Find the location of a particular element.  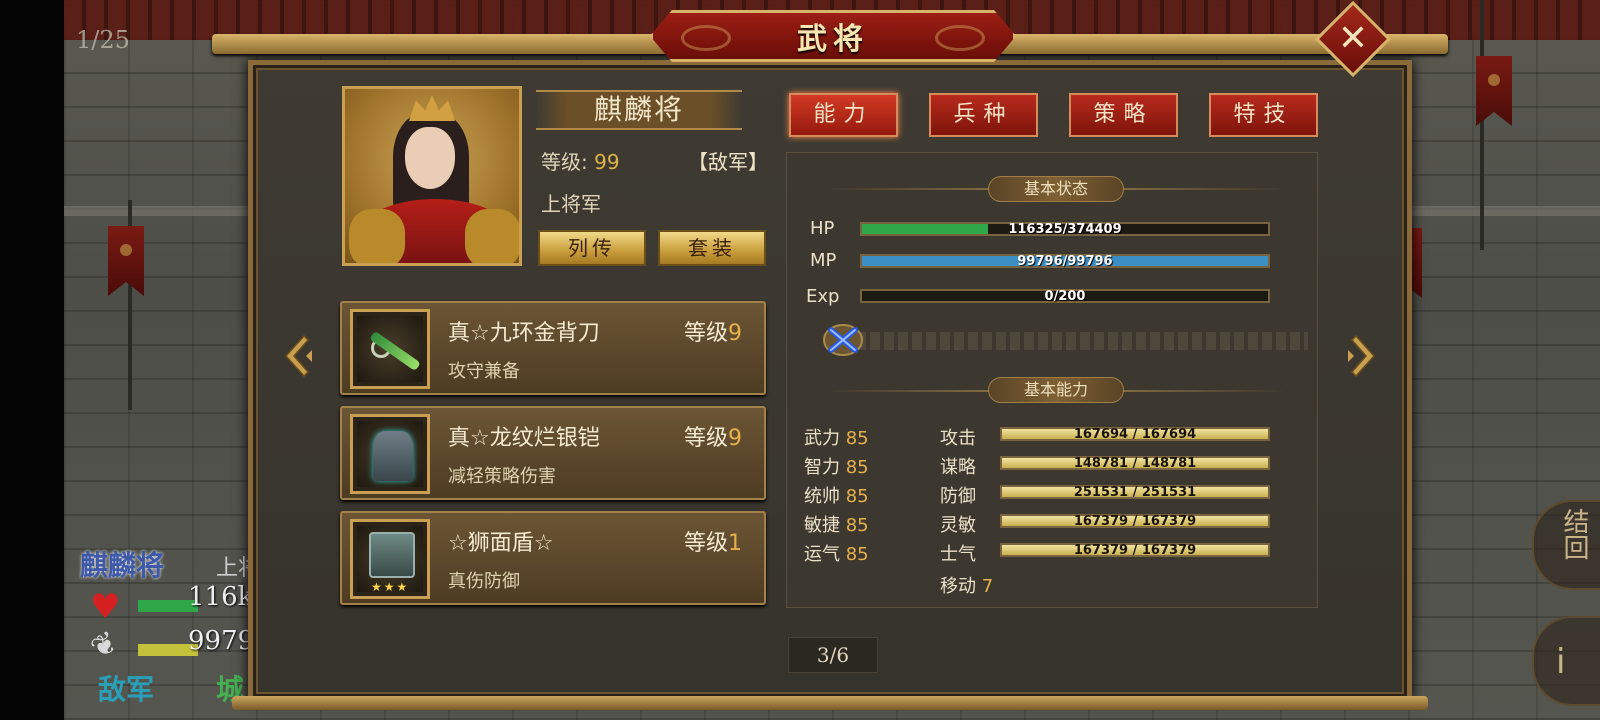

move-label: 移动 is located at coordinates (958, 586).